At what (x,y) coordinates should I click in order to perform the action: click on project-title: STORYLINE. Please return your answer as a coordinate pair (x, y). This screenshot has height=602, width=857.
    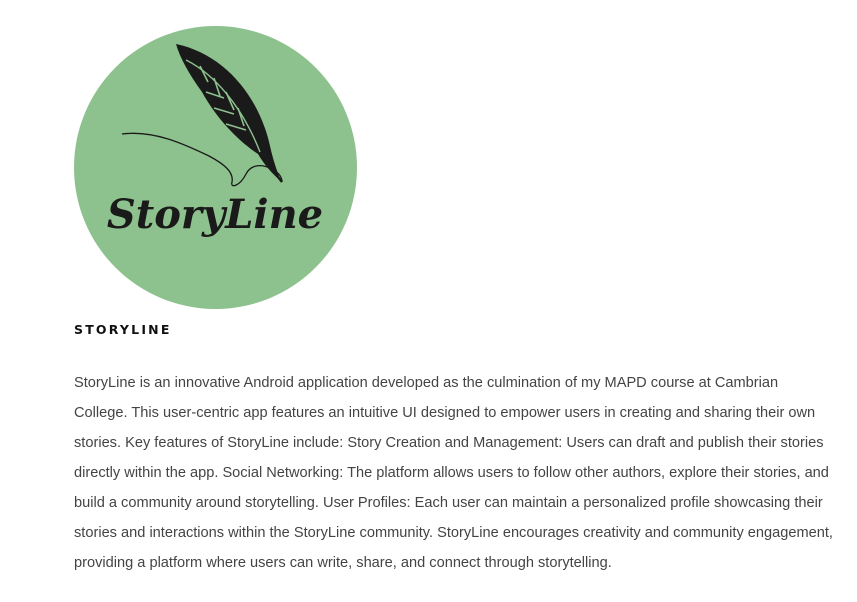
    Looking at the image, I should click on (123, 329).